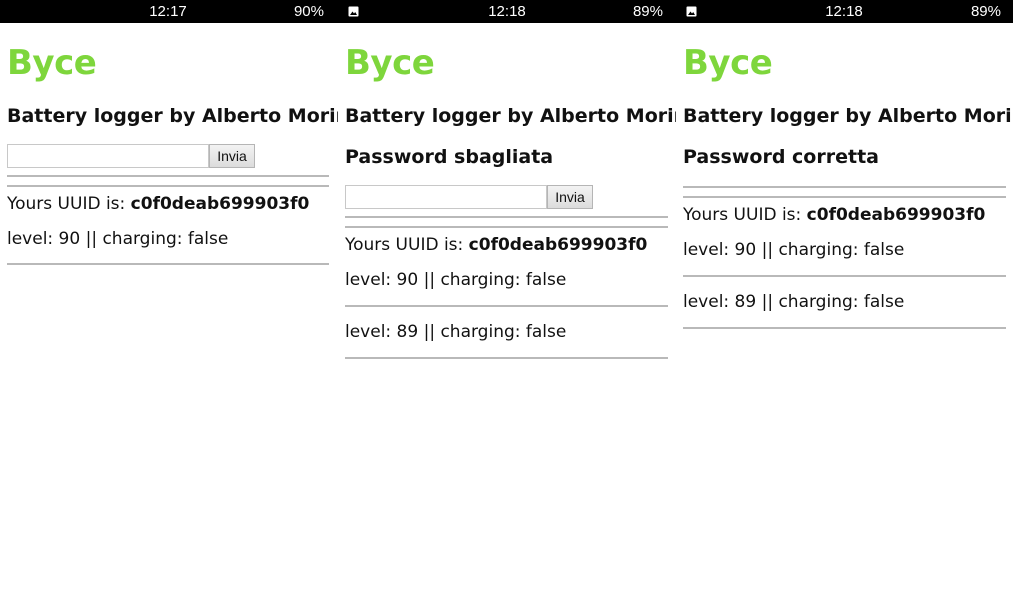 The height and width of the screenshot is (600, 1013). What do you see at coordinates (781, 157) in the screenshot?
I see `password-message: Password corretta` at bounding box center [781, 157].